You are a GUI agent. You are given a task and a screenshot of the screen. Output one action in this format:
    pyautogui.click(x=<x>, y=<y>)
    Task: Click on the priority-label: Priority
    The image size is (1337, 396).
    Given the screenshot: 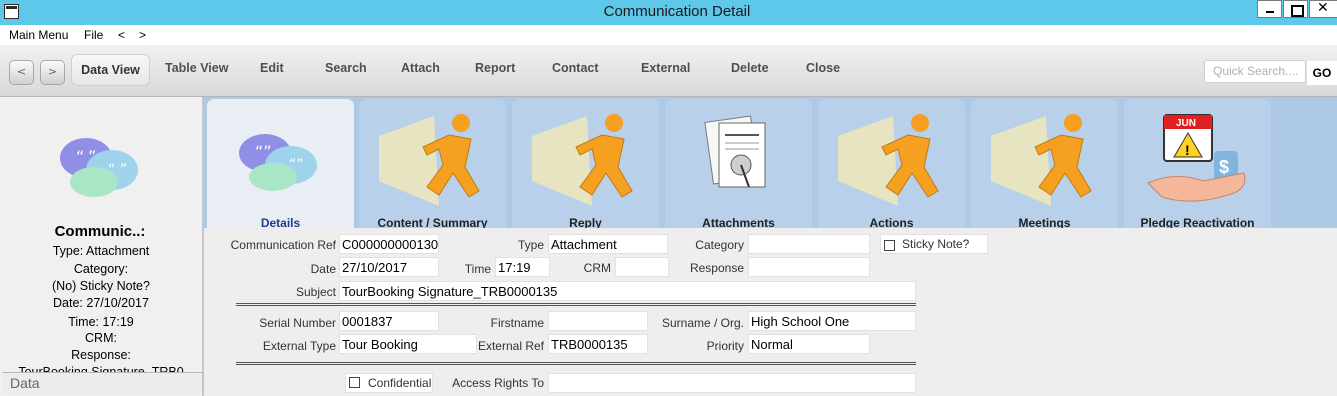 What is the action you would take?
    pyautogui.click(x=725, y=346)
    